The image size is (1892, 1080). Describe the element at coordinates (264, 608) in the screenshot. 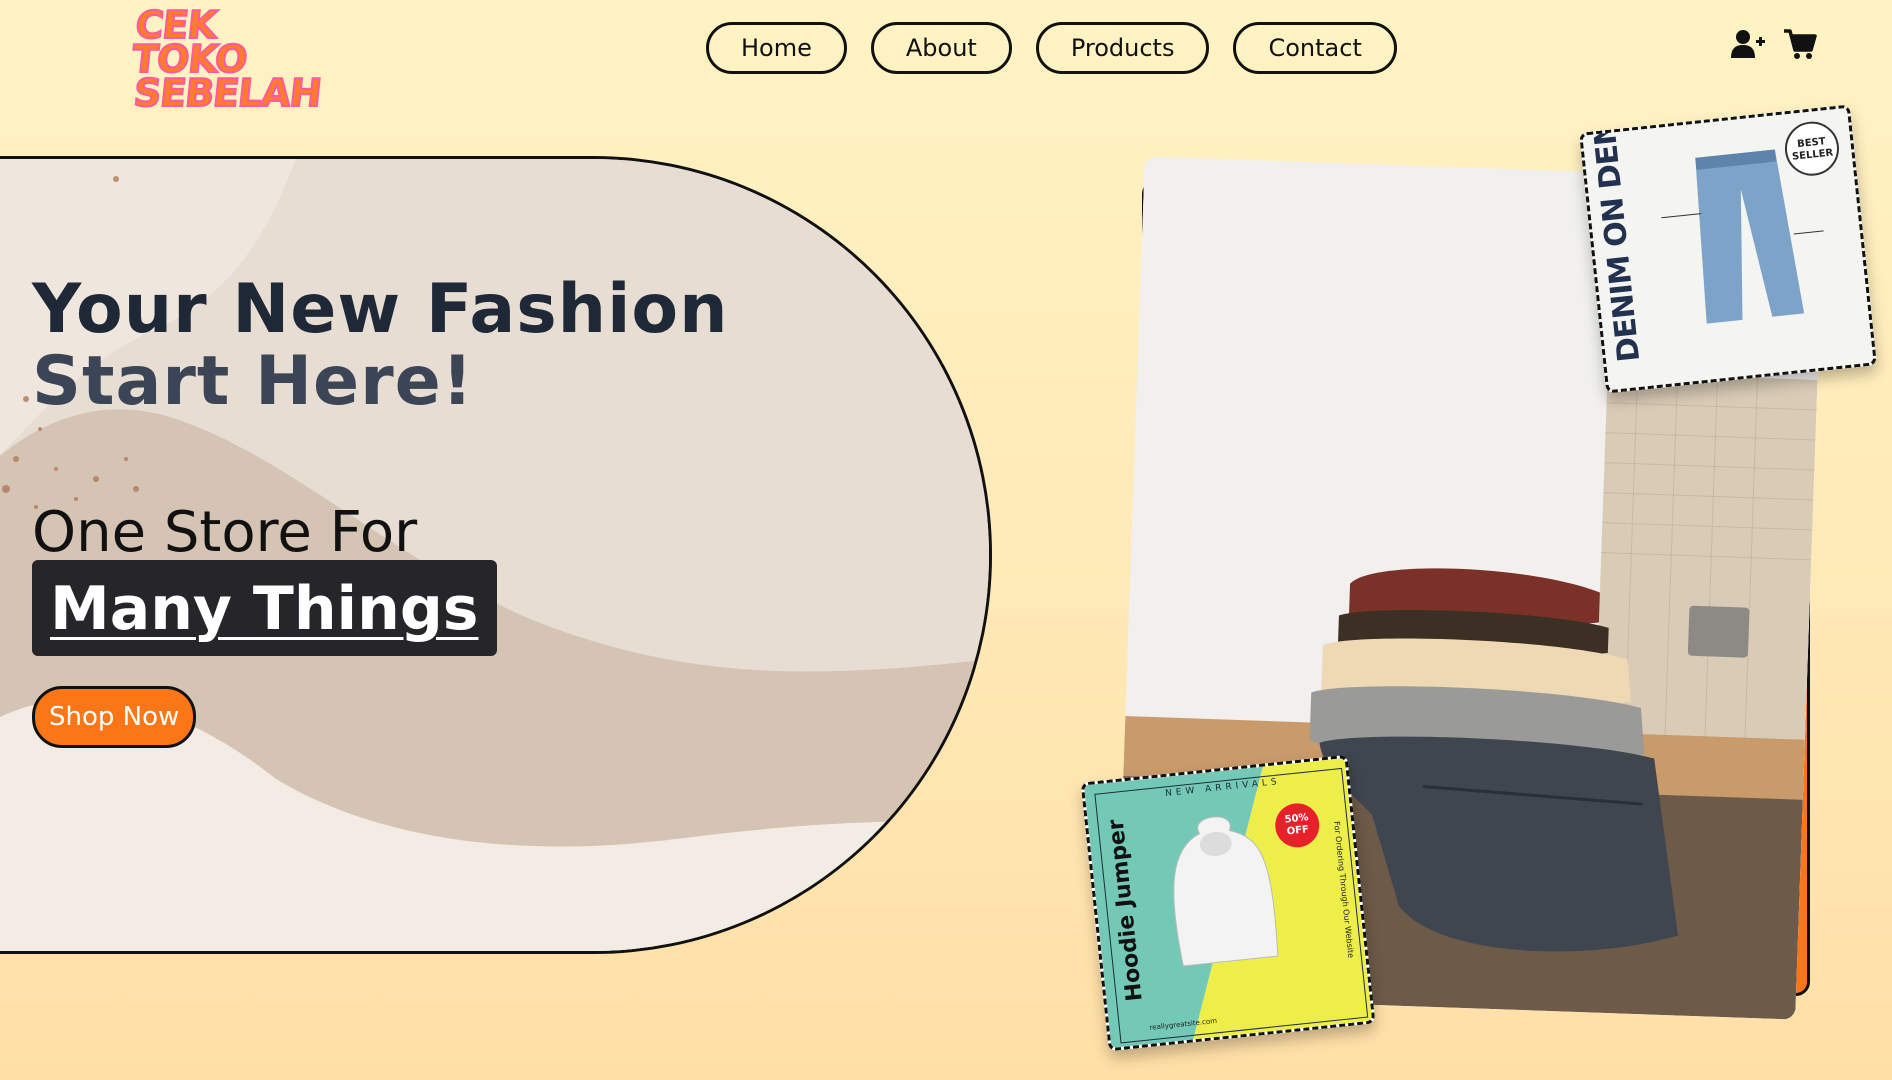

I see `hero-tagline-highlight: Many Things` at that location.